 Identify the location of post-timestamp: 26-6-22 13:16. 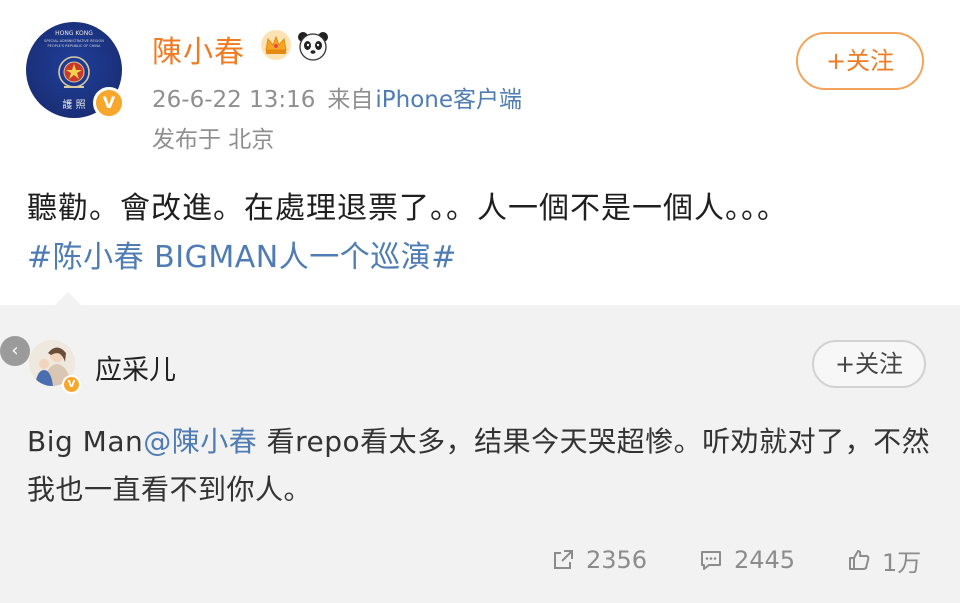
(234, 100).